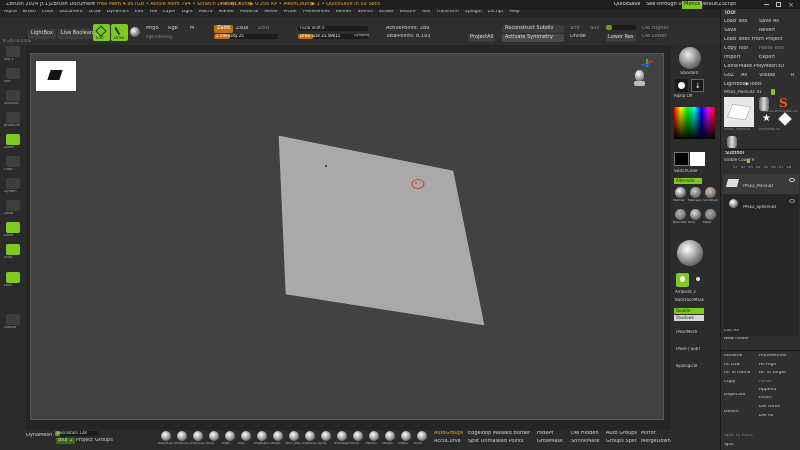  What do you see at coordinates (223, 29) in the screenshot?
I see `zadd-button: Zadd` at bounding box center [223, 29].